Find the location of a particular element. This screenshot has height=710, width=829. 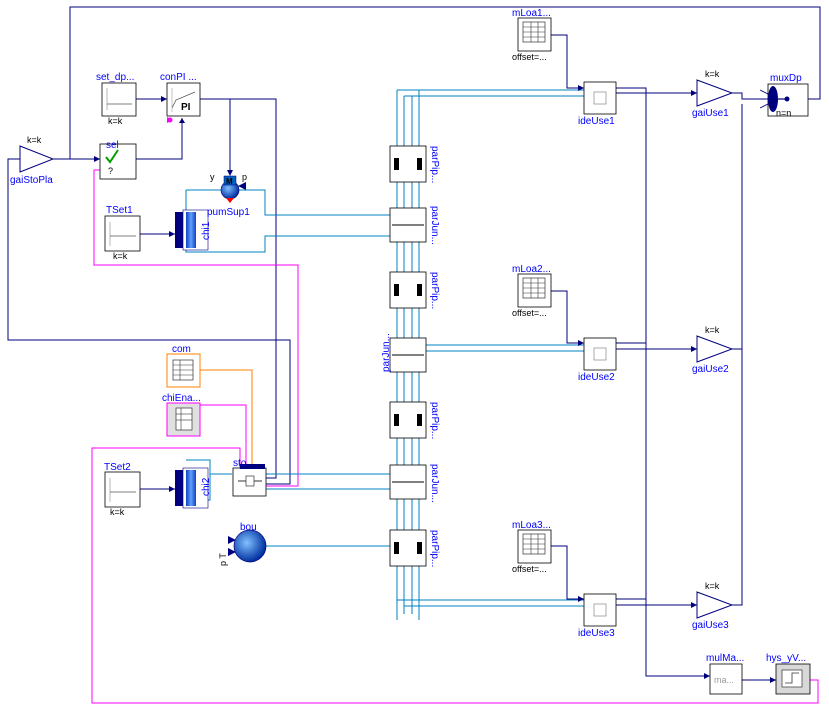

bou-ports: p T is located at coordinates (223, 559).